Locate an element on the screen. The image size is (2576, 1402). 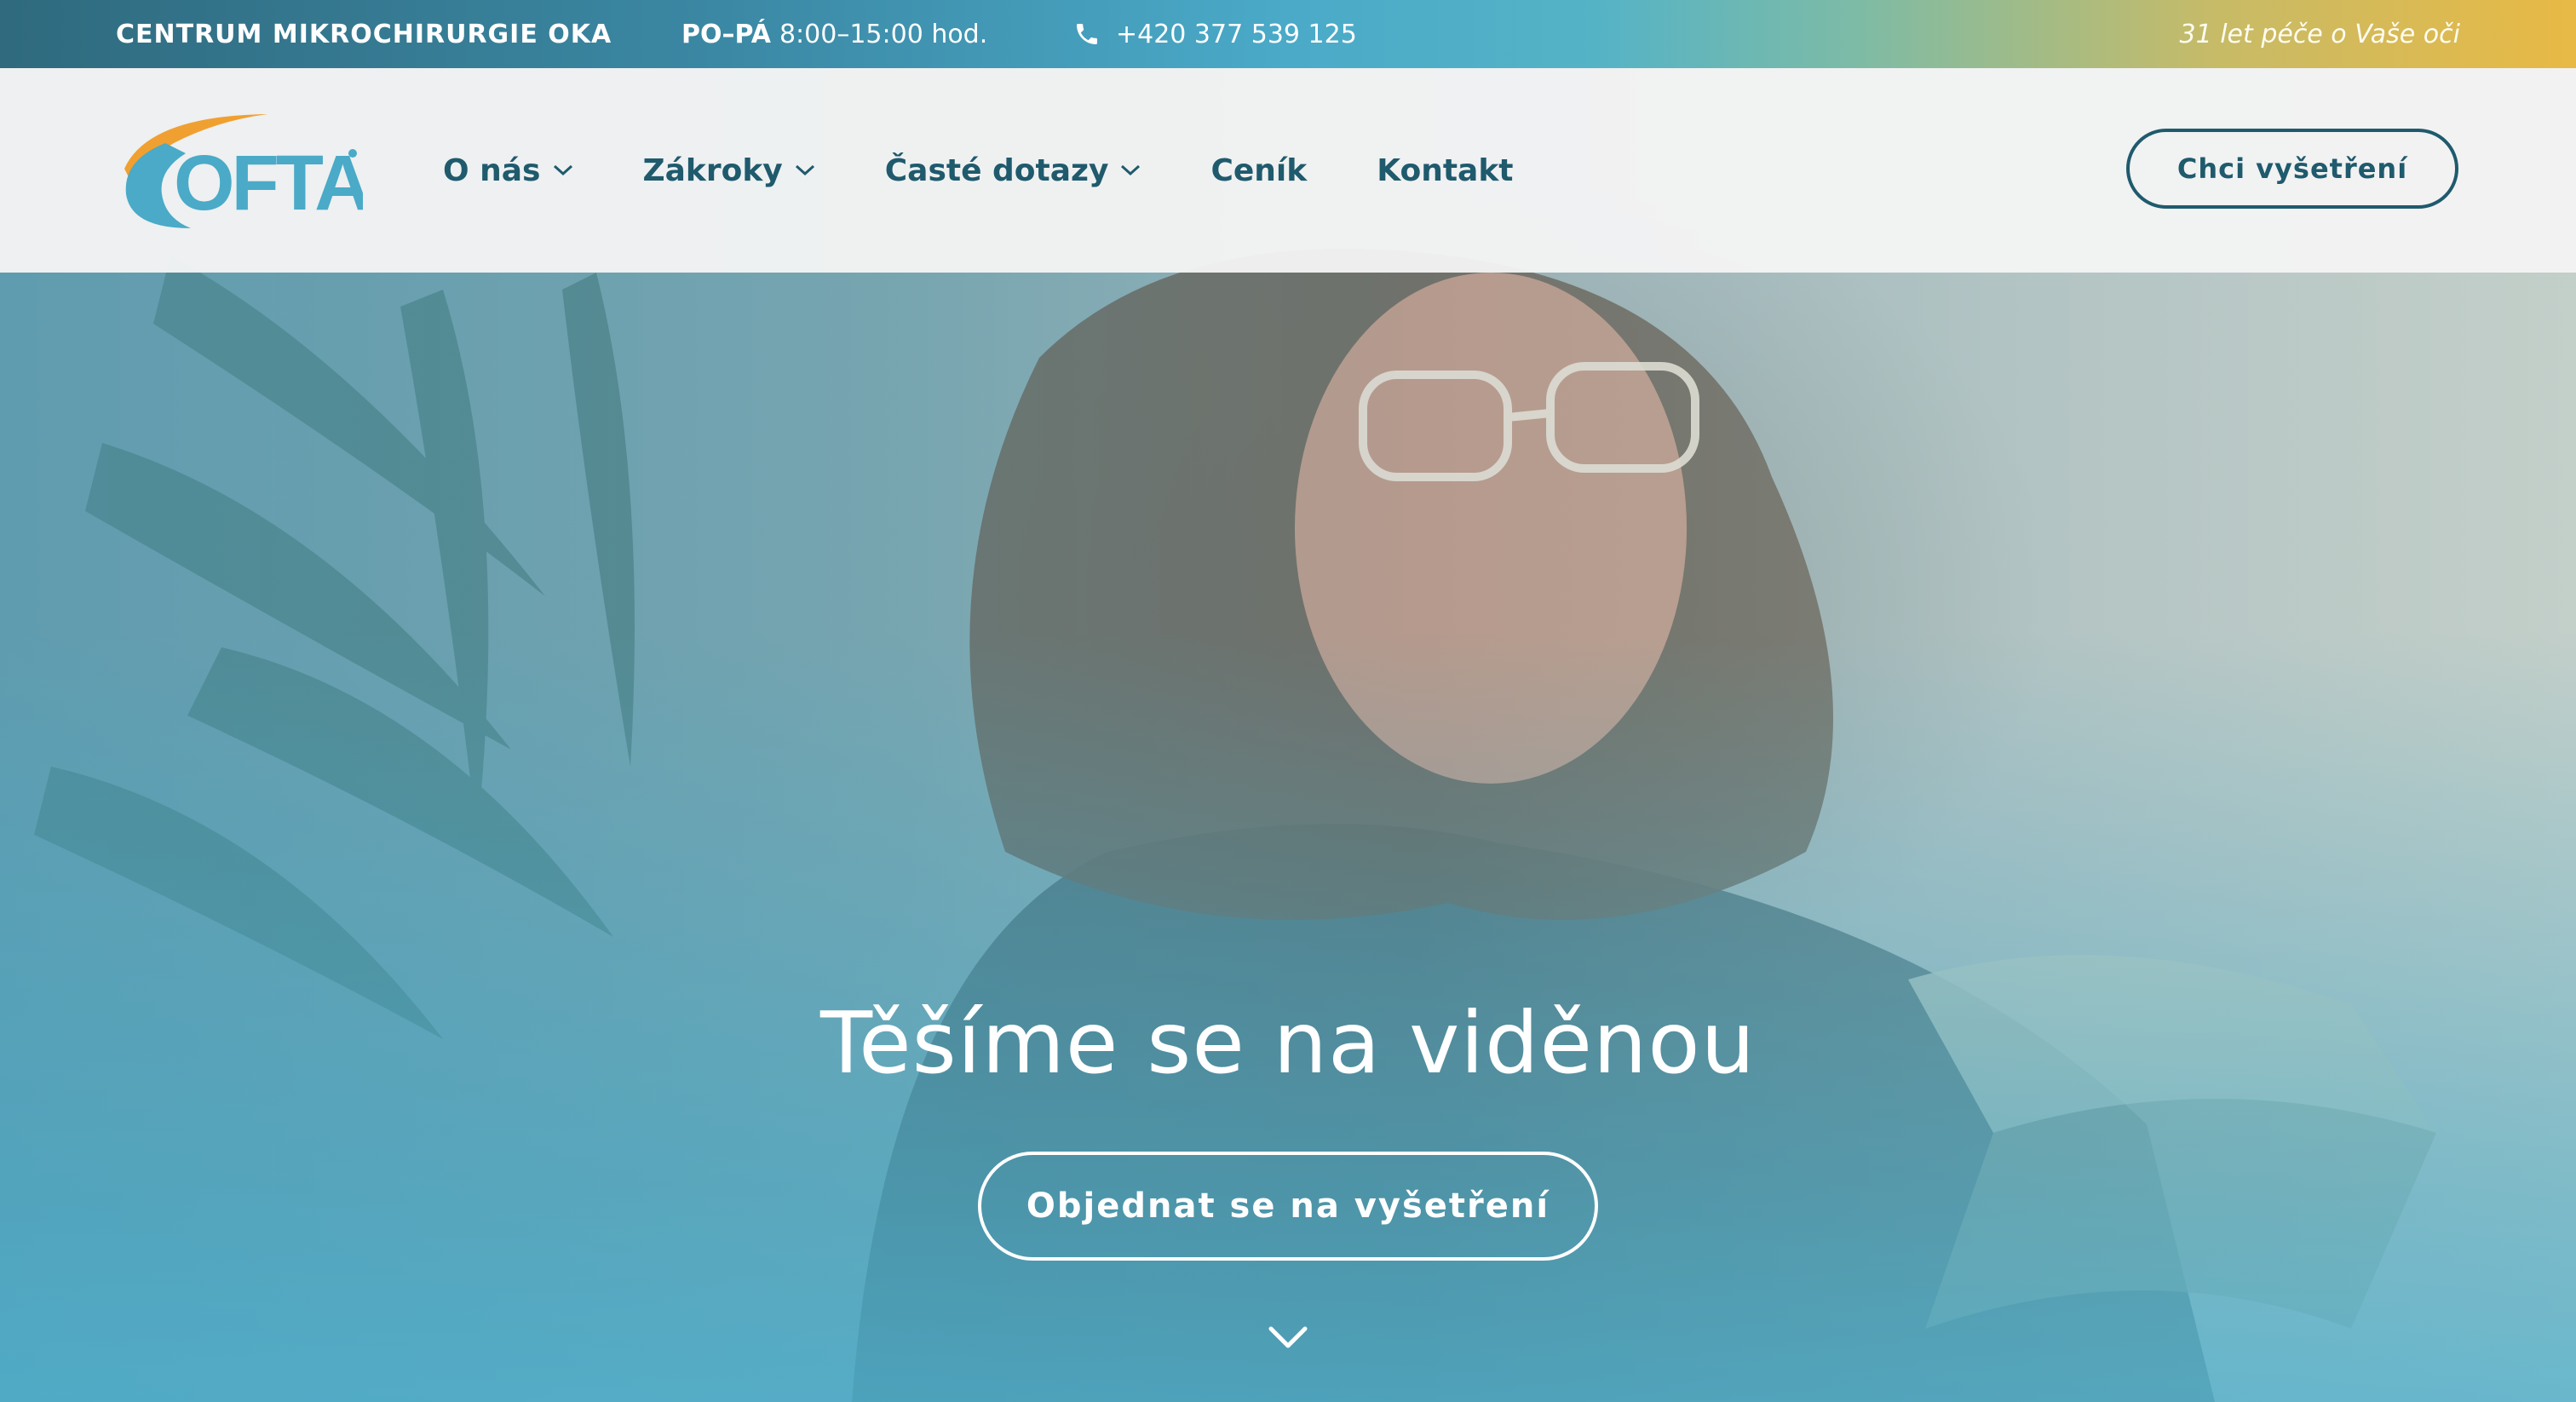
ofta-logo: OFTA is located at coordinates (244, 170).